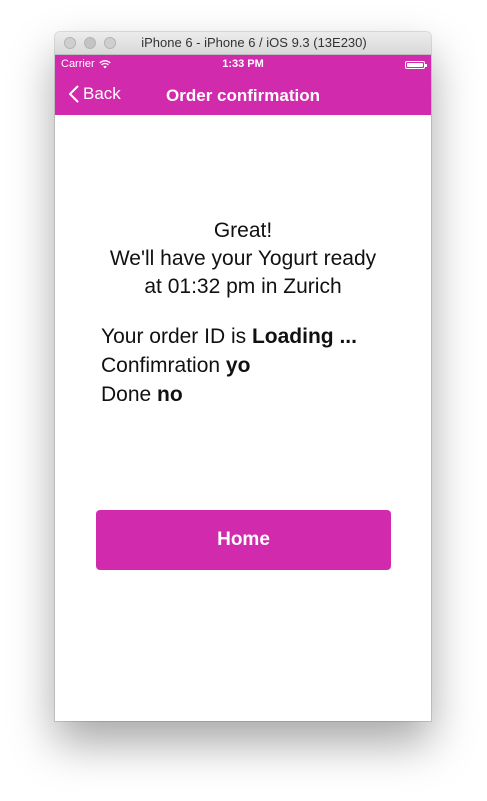 The width and height of the screenshot is (487, 801). Describe the element at coordinates (238, 365) in the screenshot. I see `confirmation-value: yo` at that location.